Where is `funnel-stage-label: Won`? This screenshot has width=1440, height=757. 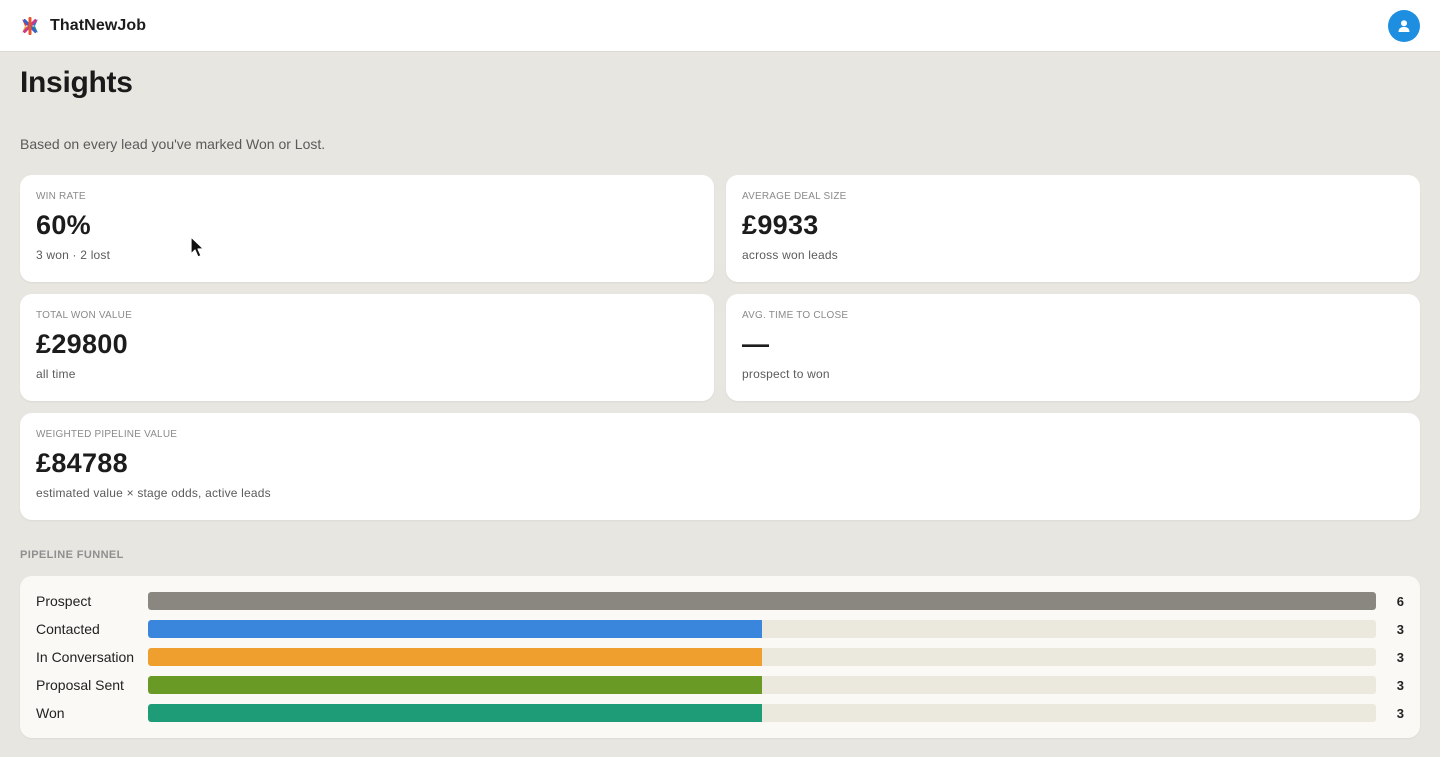
funnel-stage-label: Won is located at coordinates (50, 713).